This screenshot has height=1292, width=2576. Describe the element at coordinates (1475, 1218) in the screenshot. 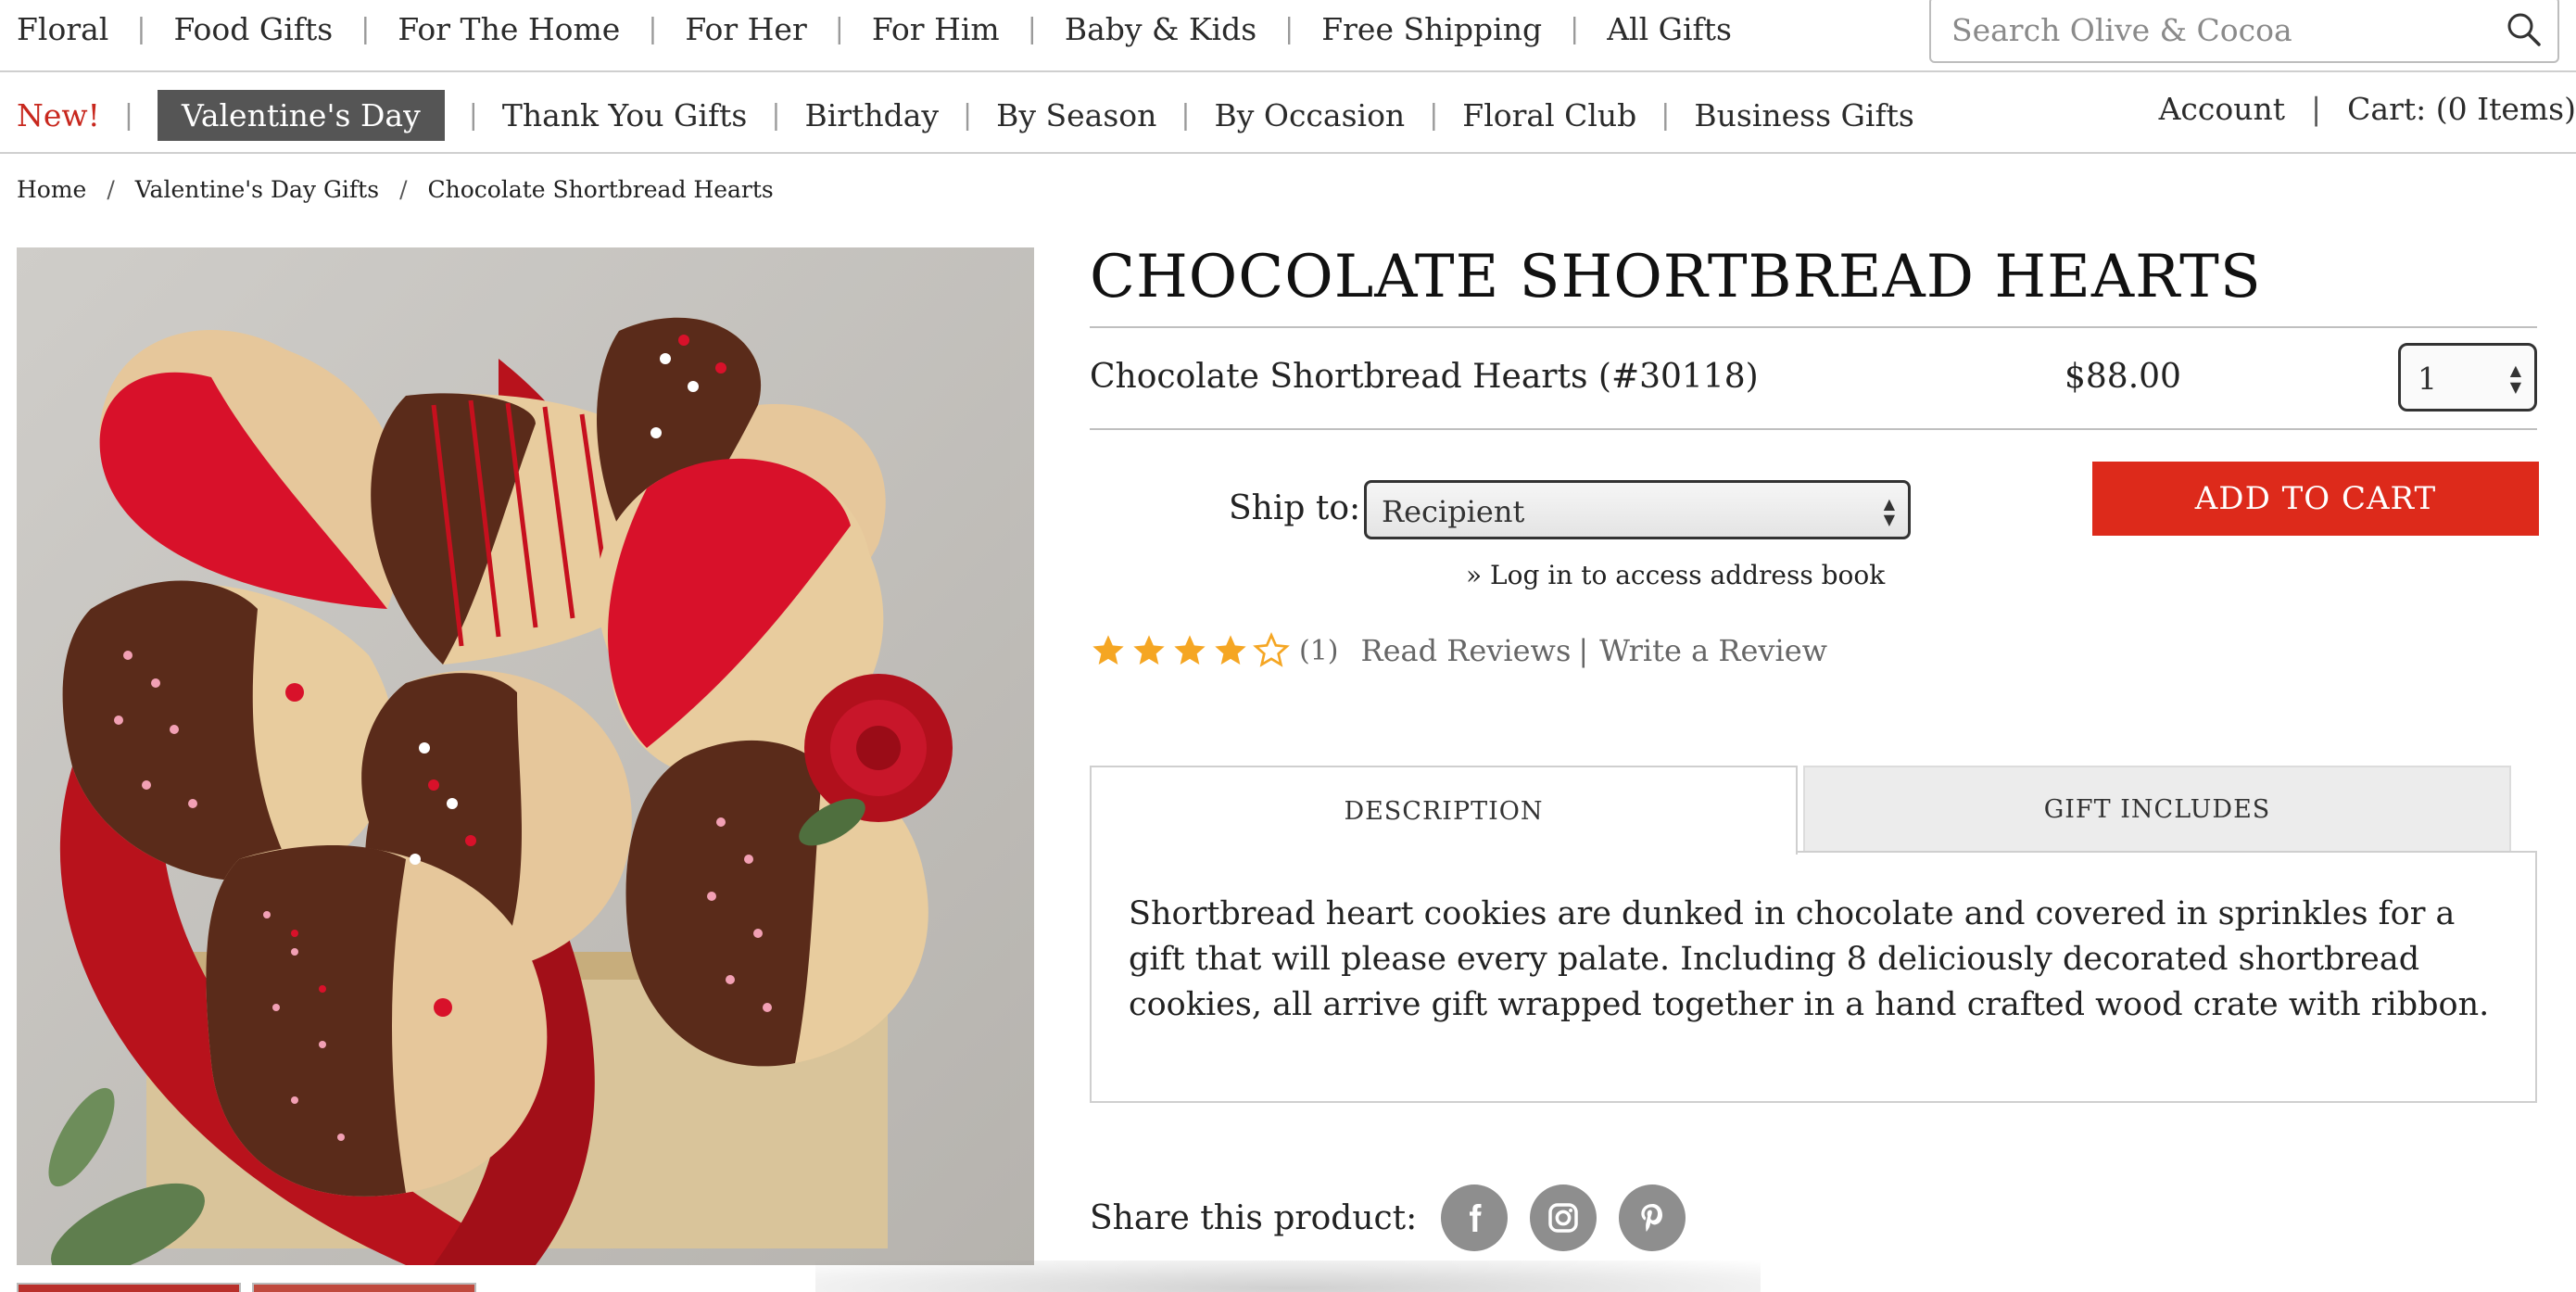

I see `facebook-icon` at that location.